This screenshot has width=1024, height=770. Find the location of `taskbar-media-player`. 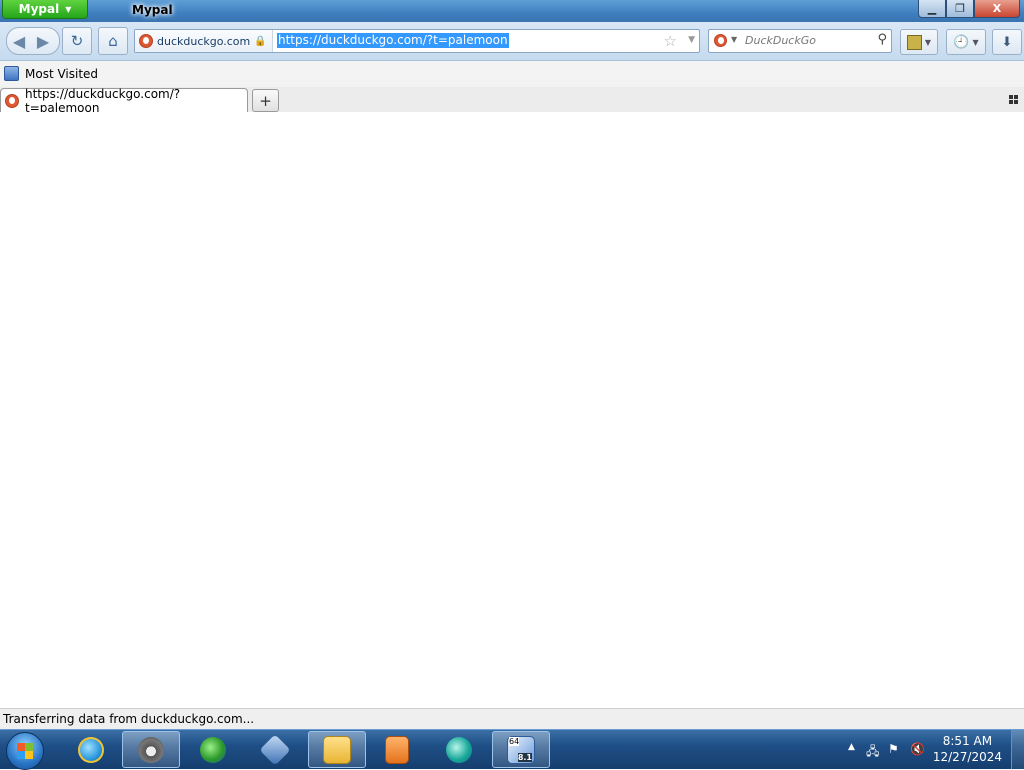

taskbar-media-player is located at coordinates (397, 749).